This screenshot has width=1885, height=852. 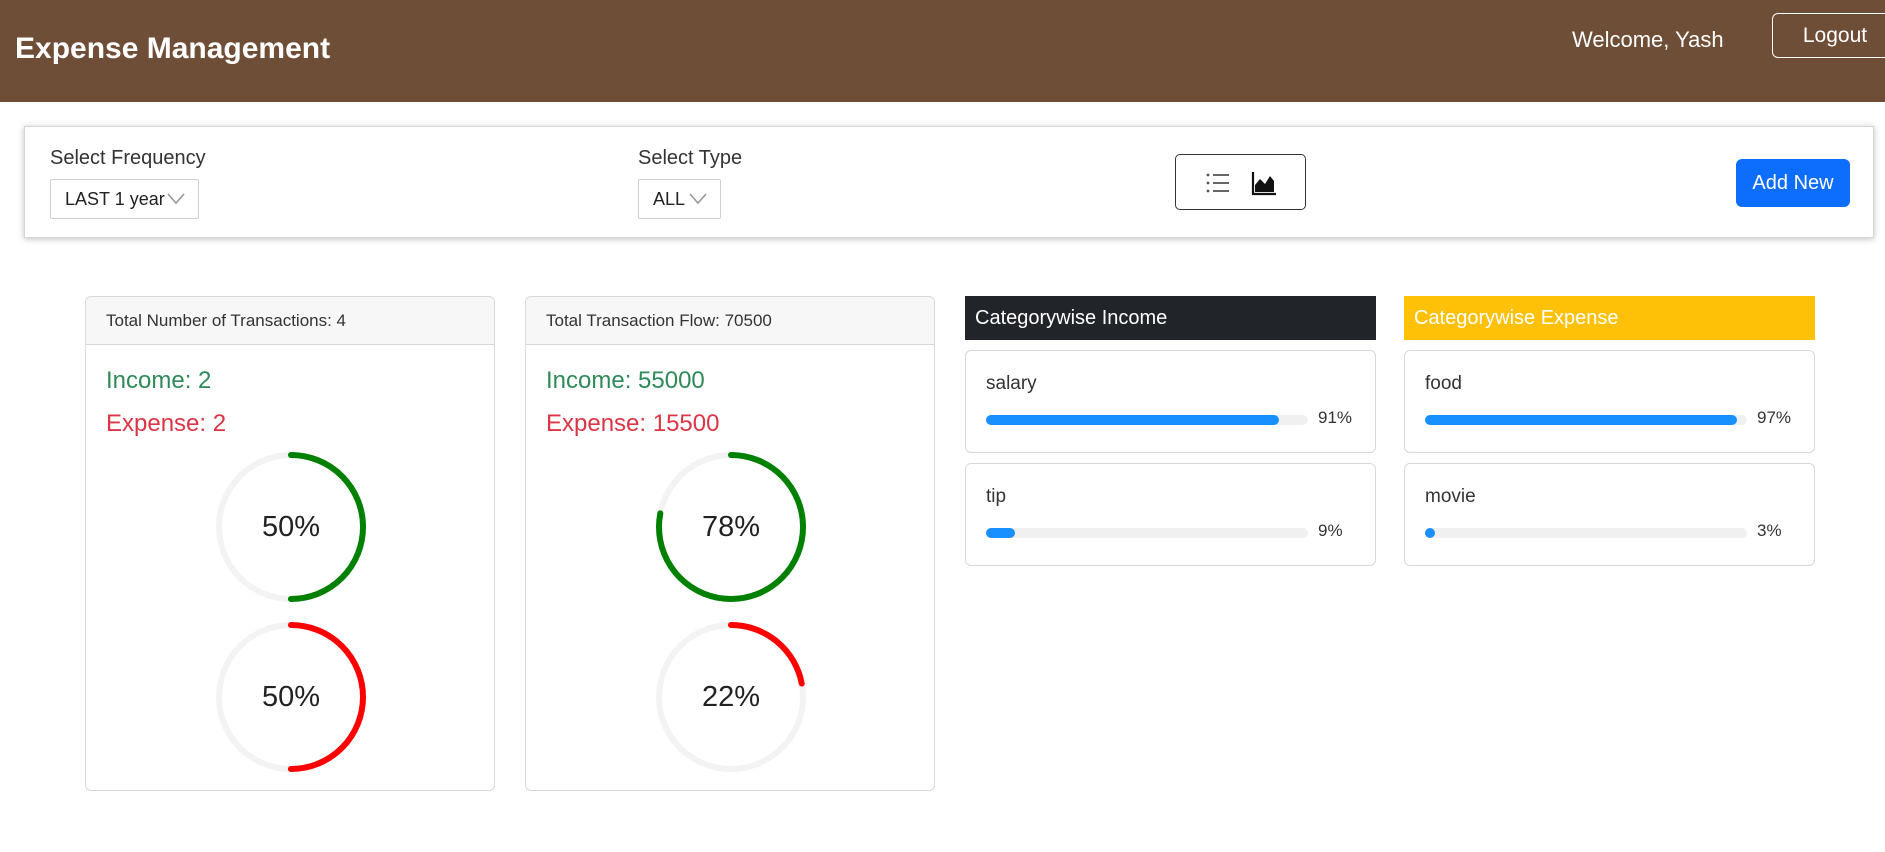 What do you see at coordinates (1609, 514) in the screenshot?
I see `category-item: movie 3%` at bounding box center [1609, 514].